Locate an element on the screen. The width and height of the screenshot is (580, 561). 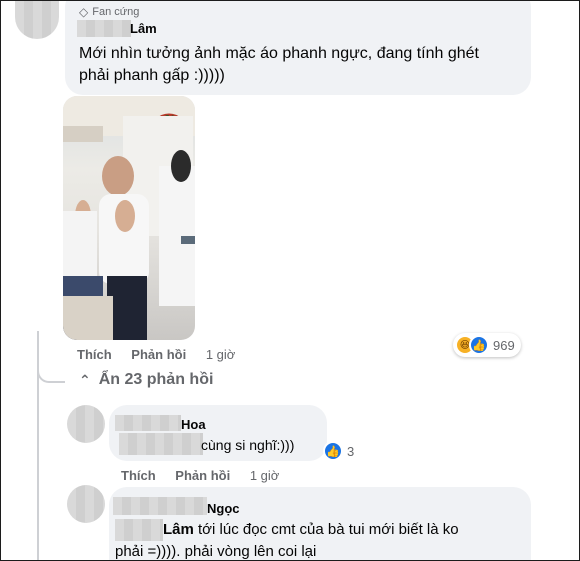
mention-link: Lâm is located at coordinates (178, 529).